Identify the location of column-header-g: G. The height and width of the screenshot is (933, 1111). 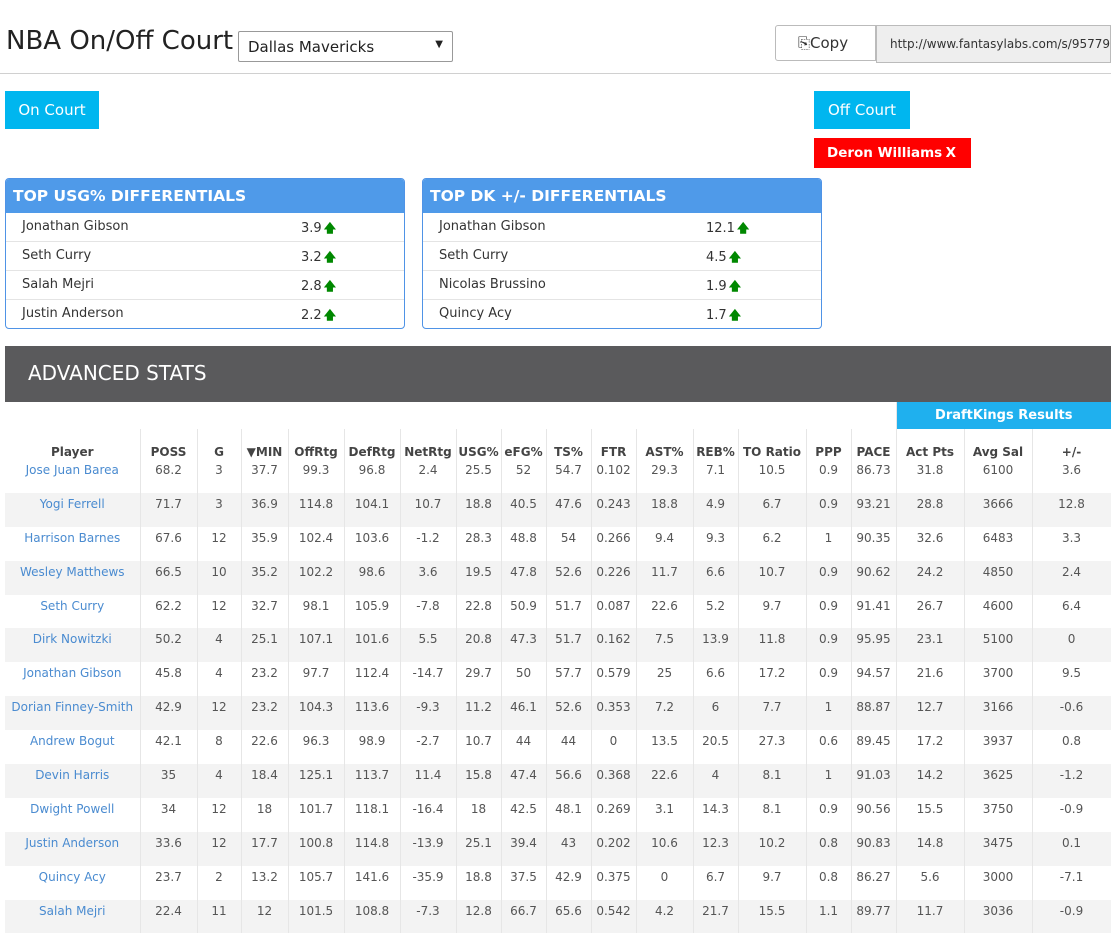
(219, 444).